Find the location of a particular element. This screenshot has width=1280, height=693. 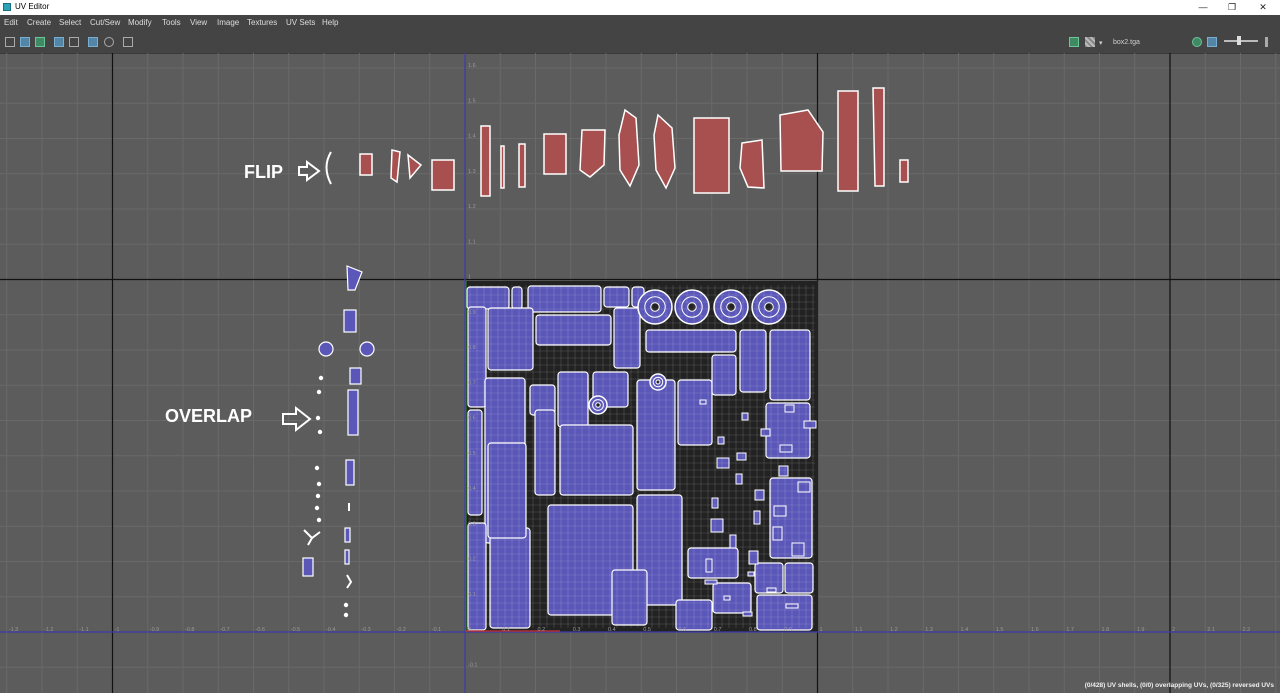

exposure-slider is located at coordinates (1241, 41).